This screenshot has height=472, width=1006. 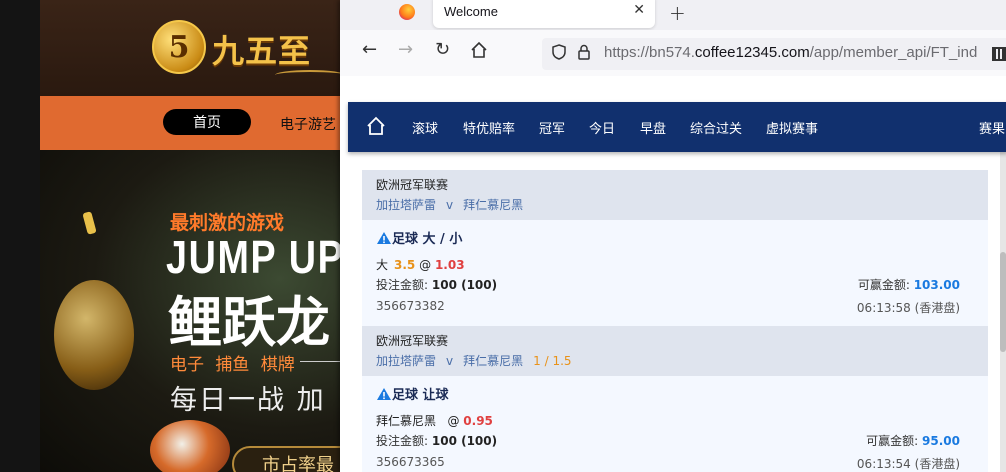 What do you see at coordinates (253, 257) in the screenshot?
I see `hero-title-en: JUMP UP` at bounding box center [253, 257].